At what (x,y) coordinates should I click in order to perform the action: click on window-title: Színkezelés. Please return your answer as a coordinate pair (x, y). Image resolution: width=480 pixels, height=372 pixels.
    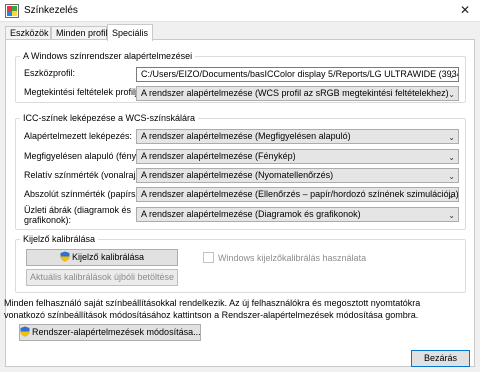
    Looking at the image, I should click on (51, 10).